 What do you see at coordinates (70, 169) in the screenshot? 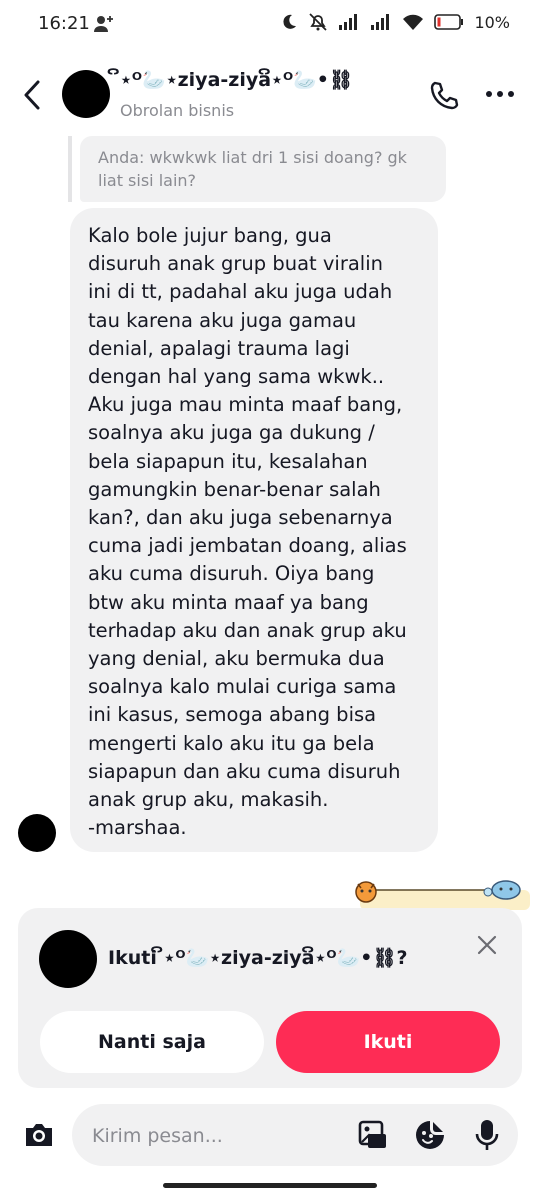
I see `quote-indicator` at bounding box center [70, 169].